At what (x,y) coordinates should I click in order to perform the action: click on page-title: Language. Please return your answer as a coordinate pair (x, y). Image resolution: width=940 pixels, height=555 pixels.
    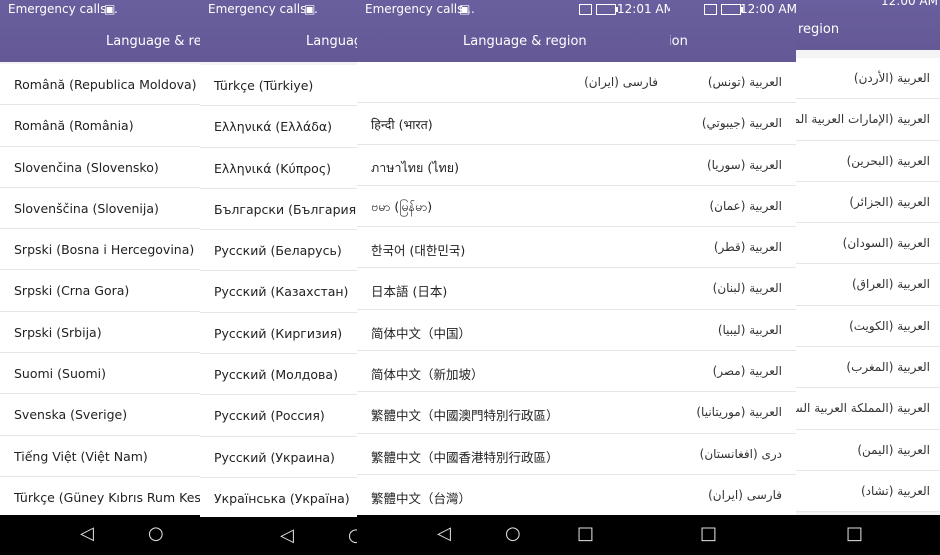
    Looking at the image, I should click on (331, 41).